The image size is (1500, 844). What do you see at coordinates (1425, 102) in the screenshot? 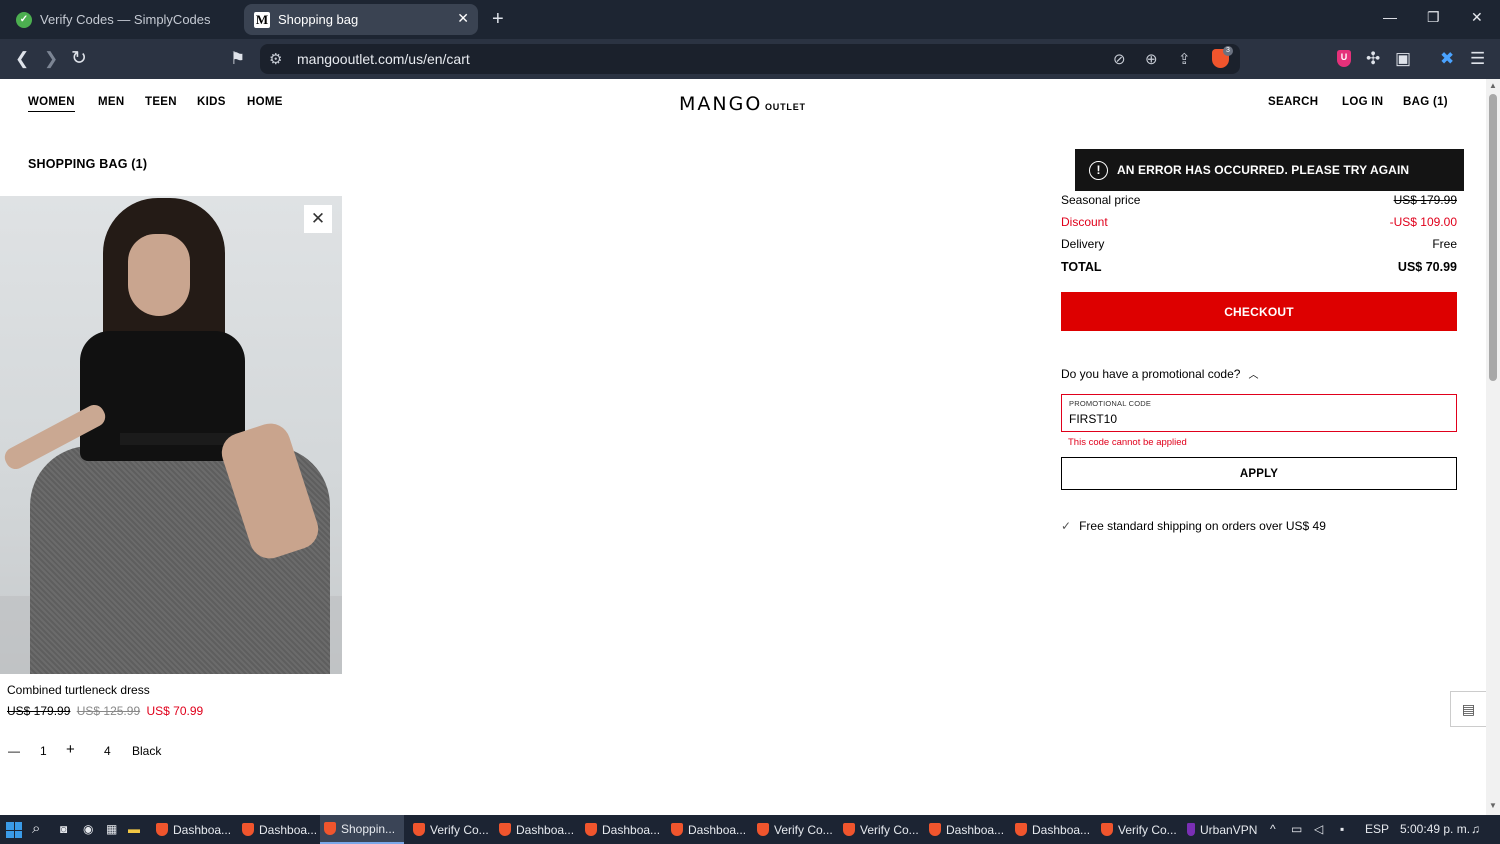
I see `bag-link: BAG (1)` at bounding box center [1425, 102].